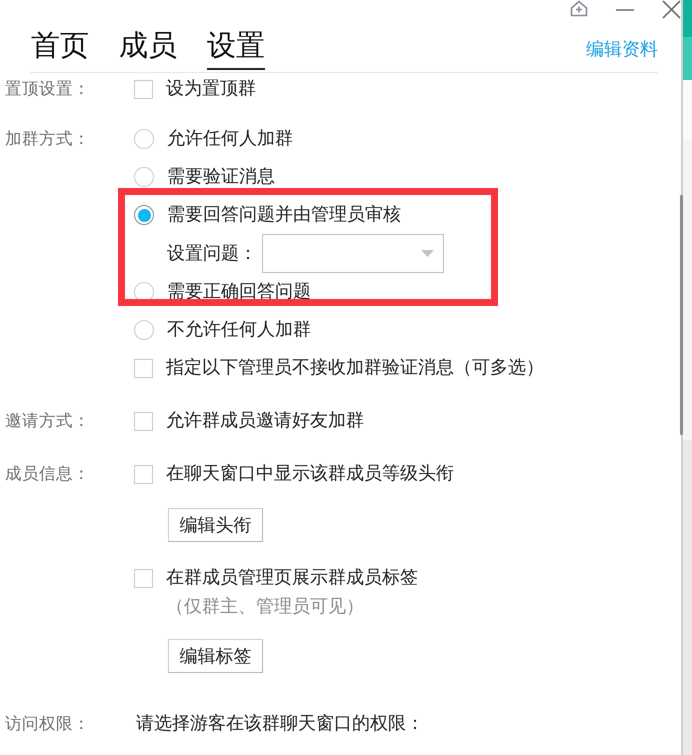  Describe the element at coordinates (221, 177) in the screenshot. I see `option-label: 需要验证消息` at that location.